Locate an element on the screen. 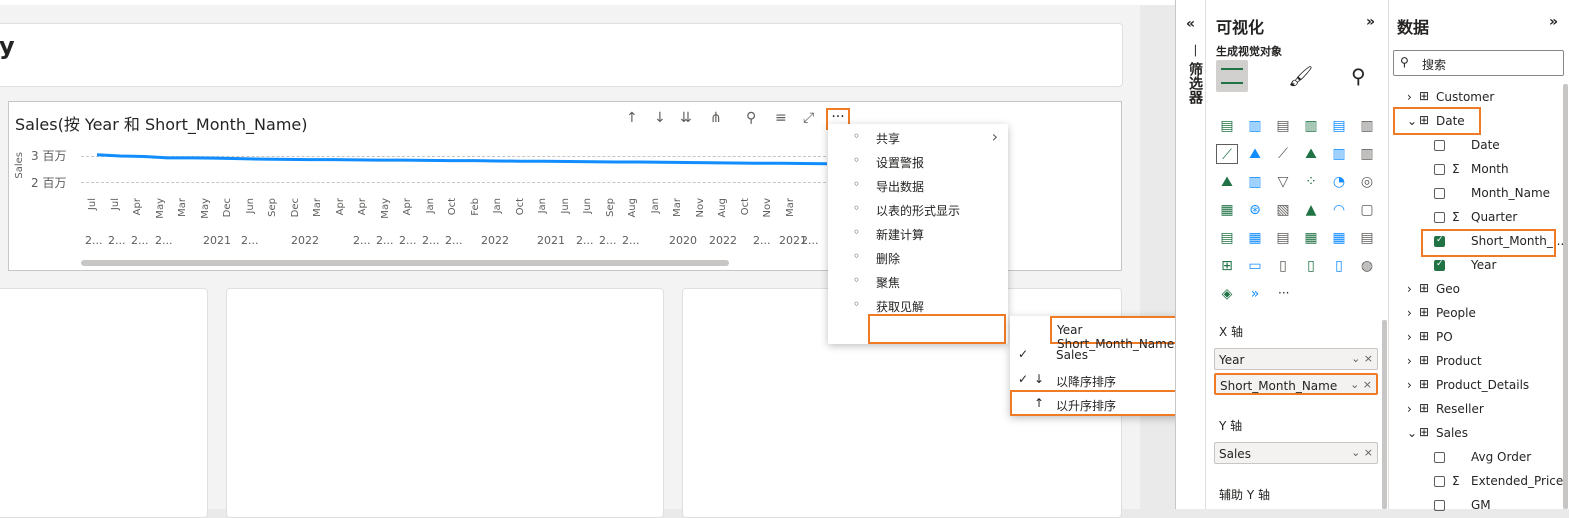 Image resolution: width=1569 pixels, height=518 pixels. menu-item-label: 设置警报 is located at coordinates (900, 163).